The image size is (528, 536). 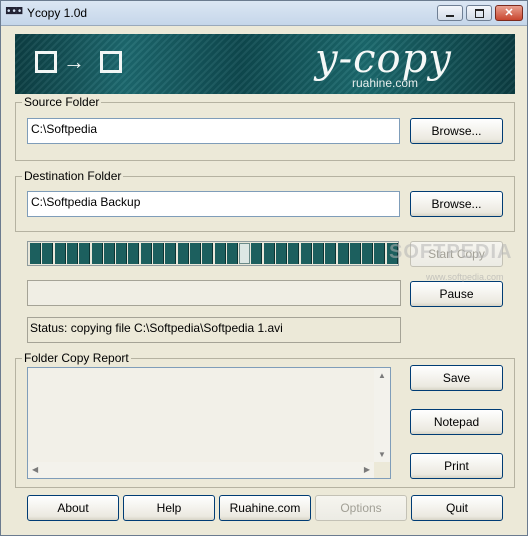 What do you see at coordinates (73, 176) in the screenshot?
I see `destination-folder-label: Destination Folder` at bounding box center [73, 176].